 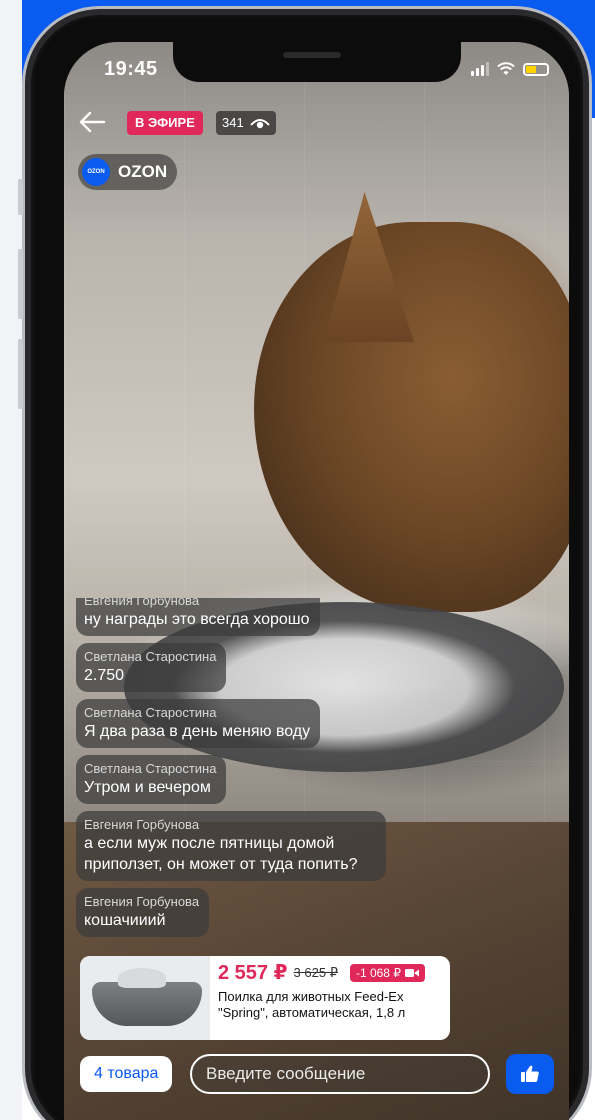 I want to click on phone-volume-up, so click(x=20, y=284).